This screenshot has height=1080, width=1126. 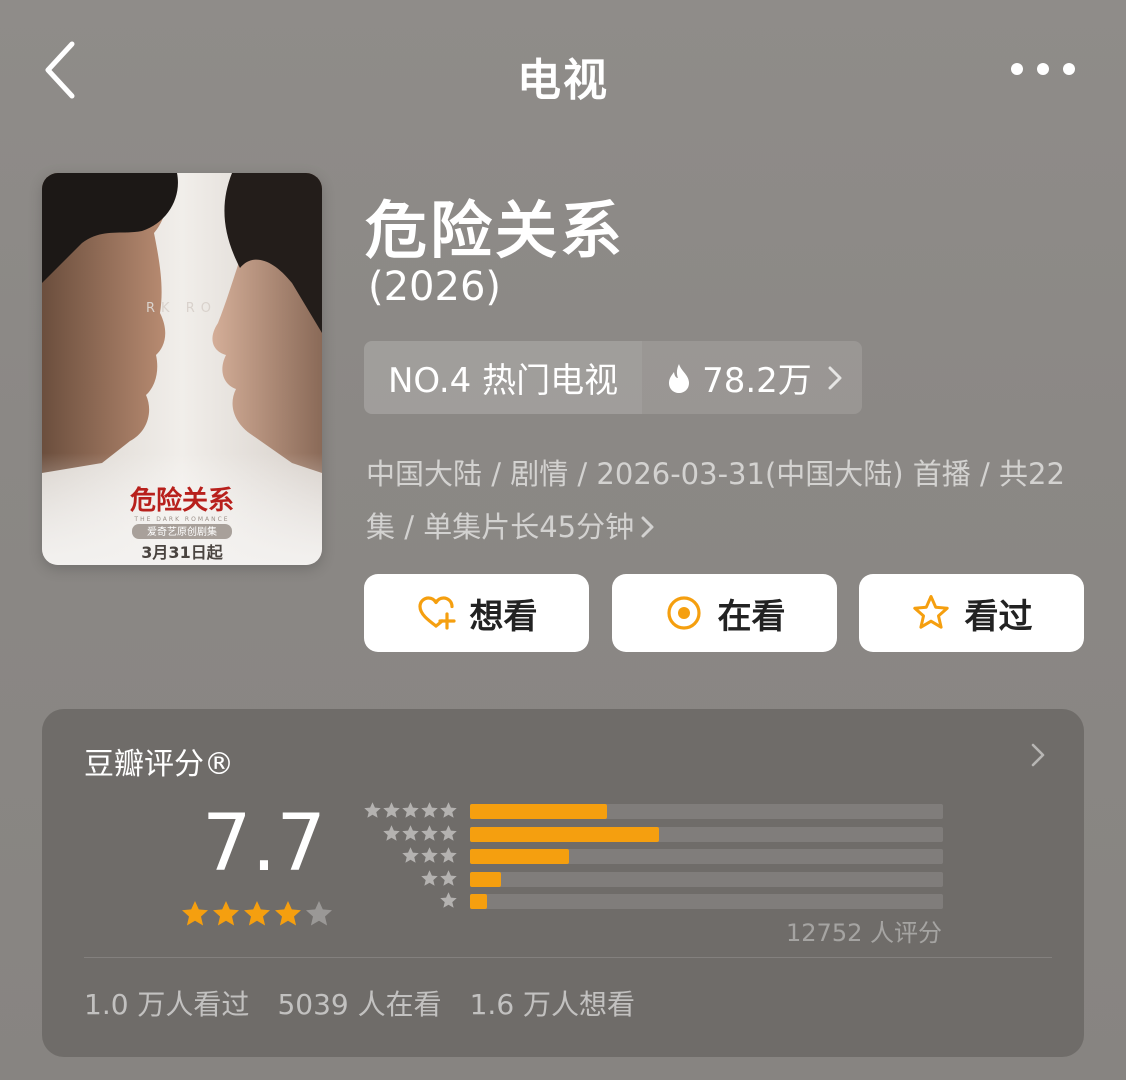 I want to click on want-to-watch-button: 想看, so click(x=476, y=613).